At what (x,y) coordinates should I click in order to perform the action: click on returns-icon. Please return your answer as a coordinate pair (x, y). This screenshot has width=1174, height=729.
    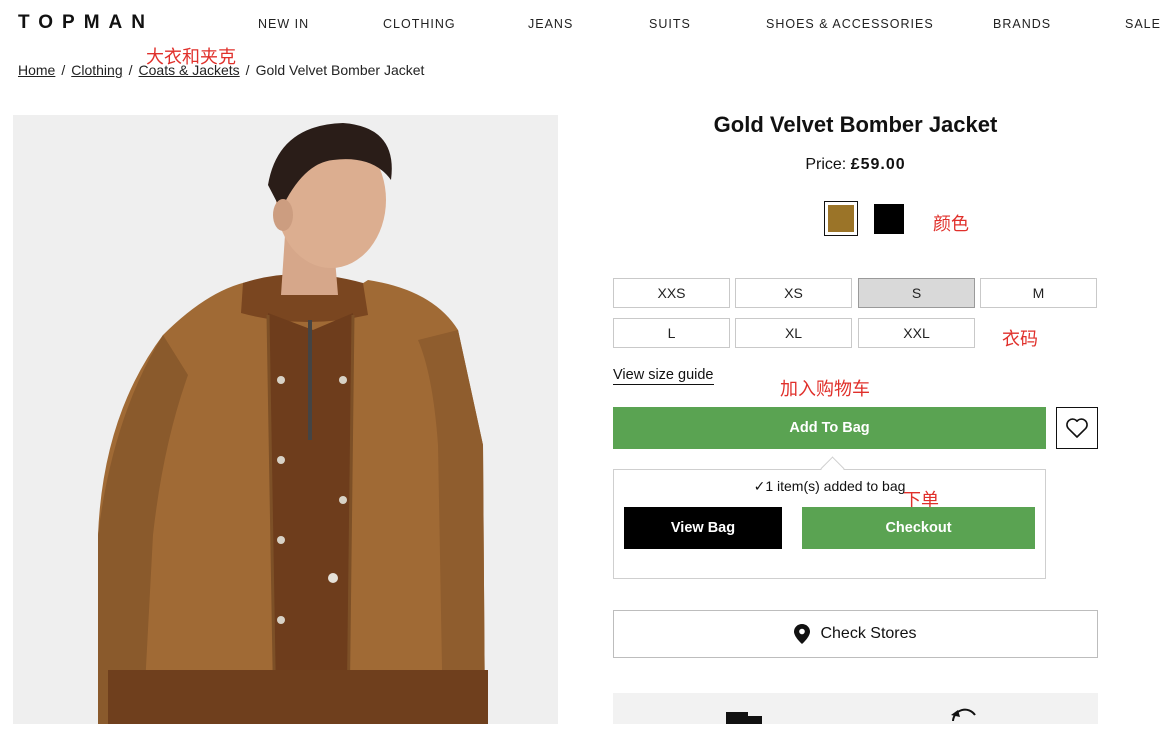
    Looking at the image, I should click on (963, 715).